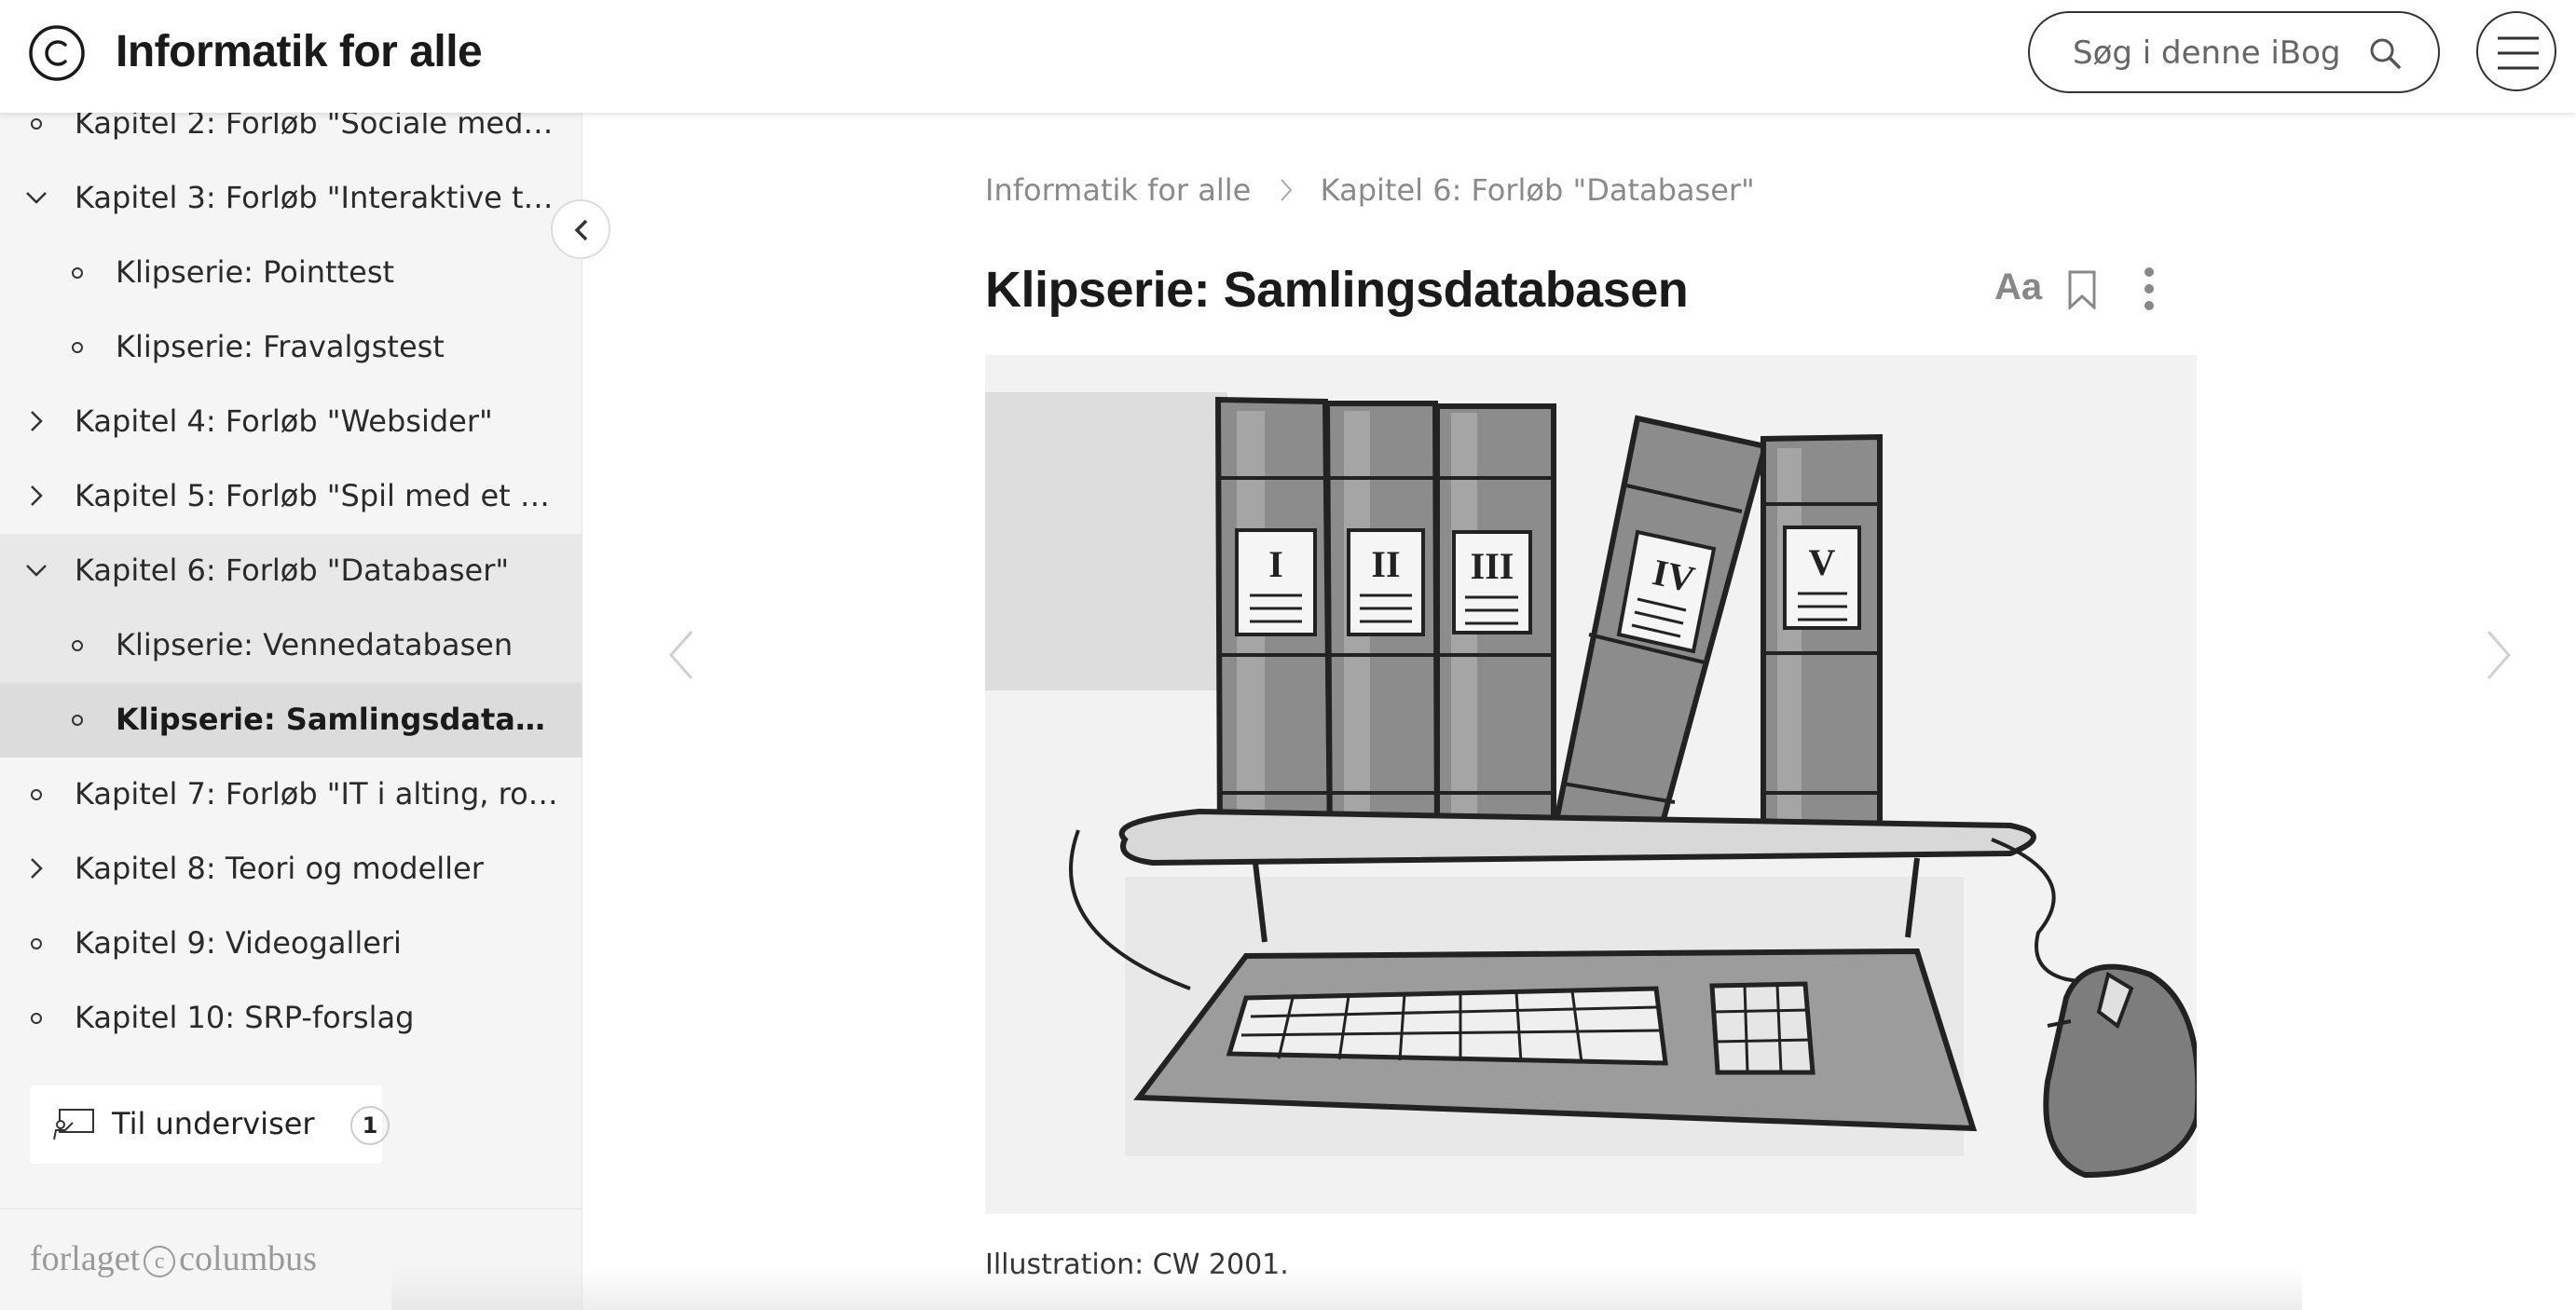  Describe the element at coordinates (1275, 564) in the screenshot. I see `spine-label: I` at that location.